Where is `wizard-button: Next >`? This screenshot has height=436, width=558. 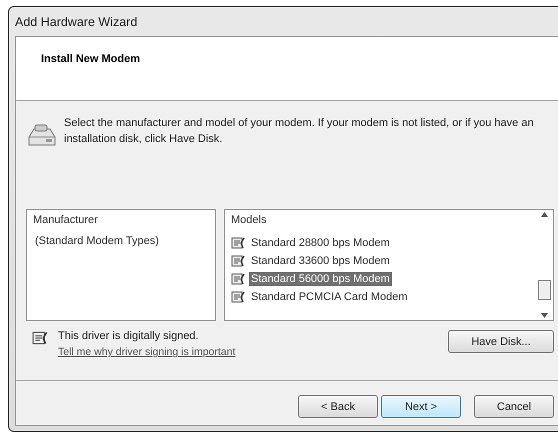 wizard-button: Next > is located at coordinates (421, 406).